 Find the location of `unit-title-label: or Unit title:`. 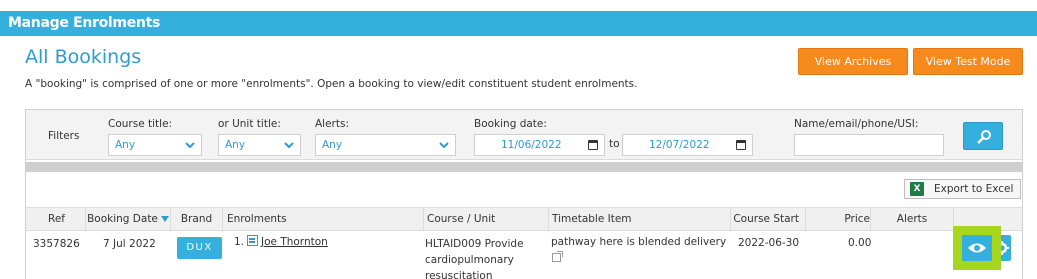

unit-title-label: or Unit title: is located at coordinates (249, 124).